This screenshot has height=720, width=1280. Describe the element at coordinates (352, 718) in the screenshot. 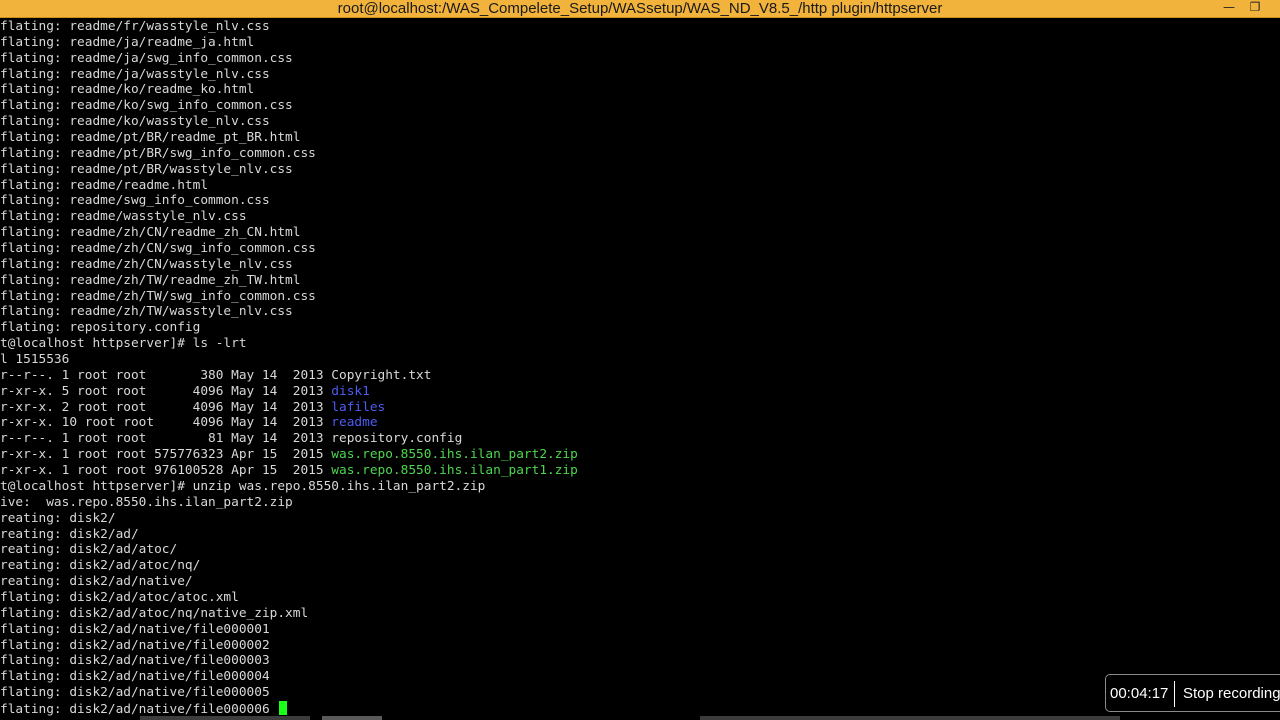

I see `scroll-thumb` at that location.